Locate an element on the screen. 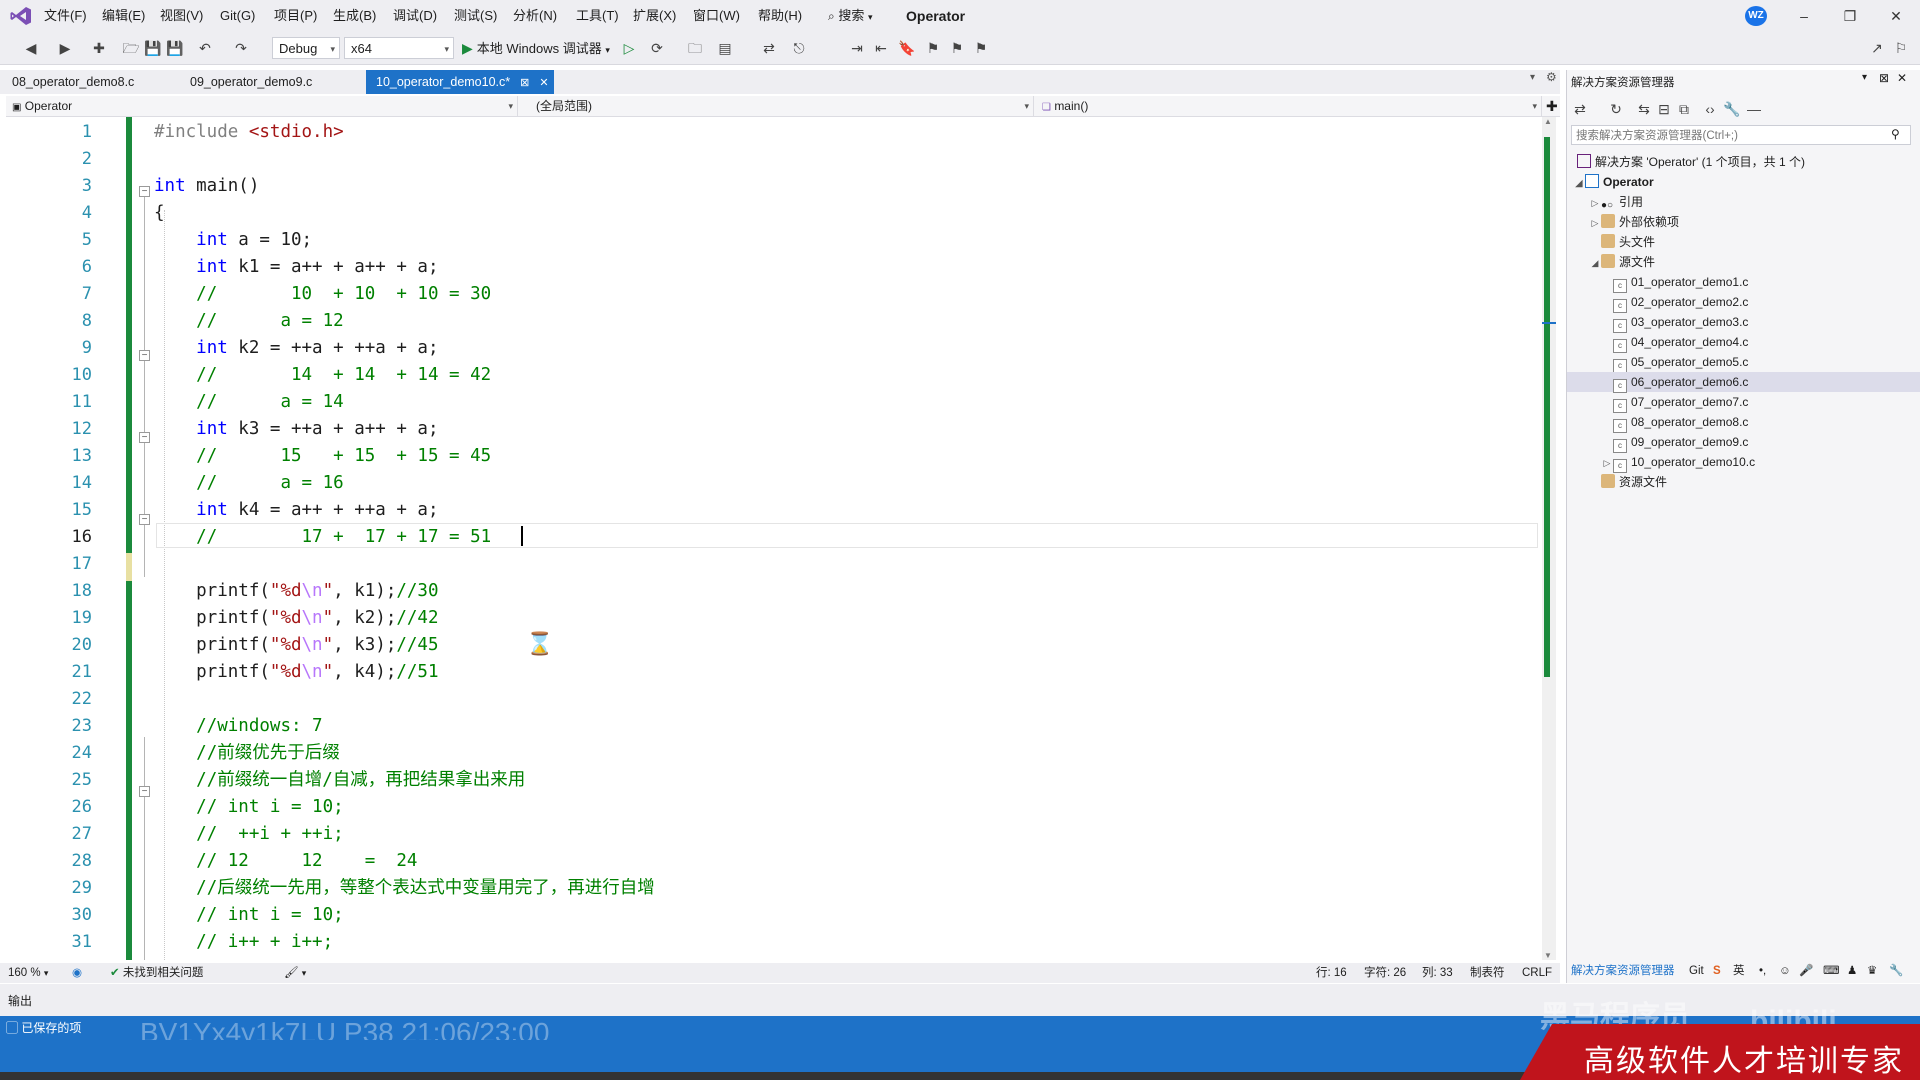 The height and width of the screenshot is (1080, 1920). code-line: 21 printf("%d\n", k4);//51 is located at coordinates (775, 672).